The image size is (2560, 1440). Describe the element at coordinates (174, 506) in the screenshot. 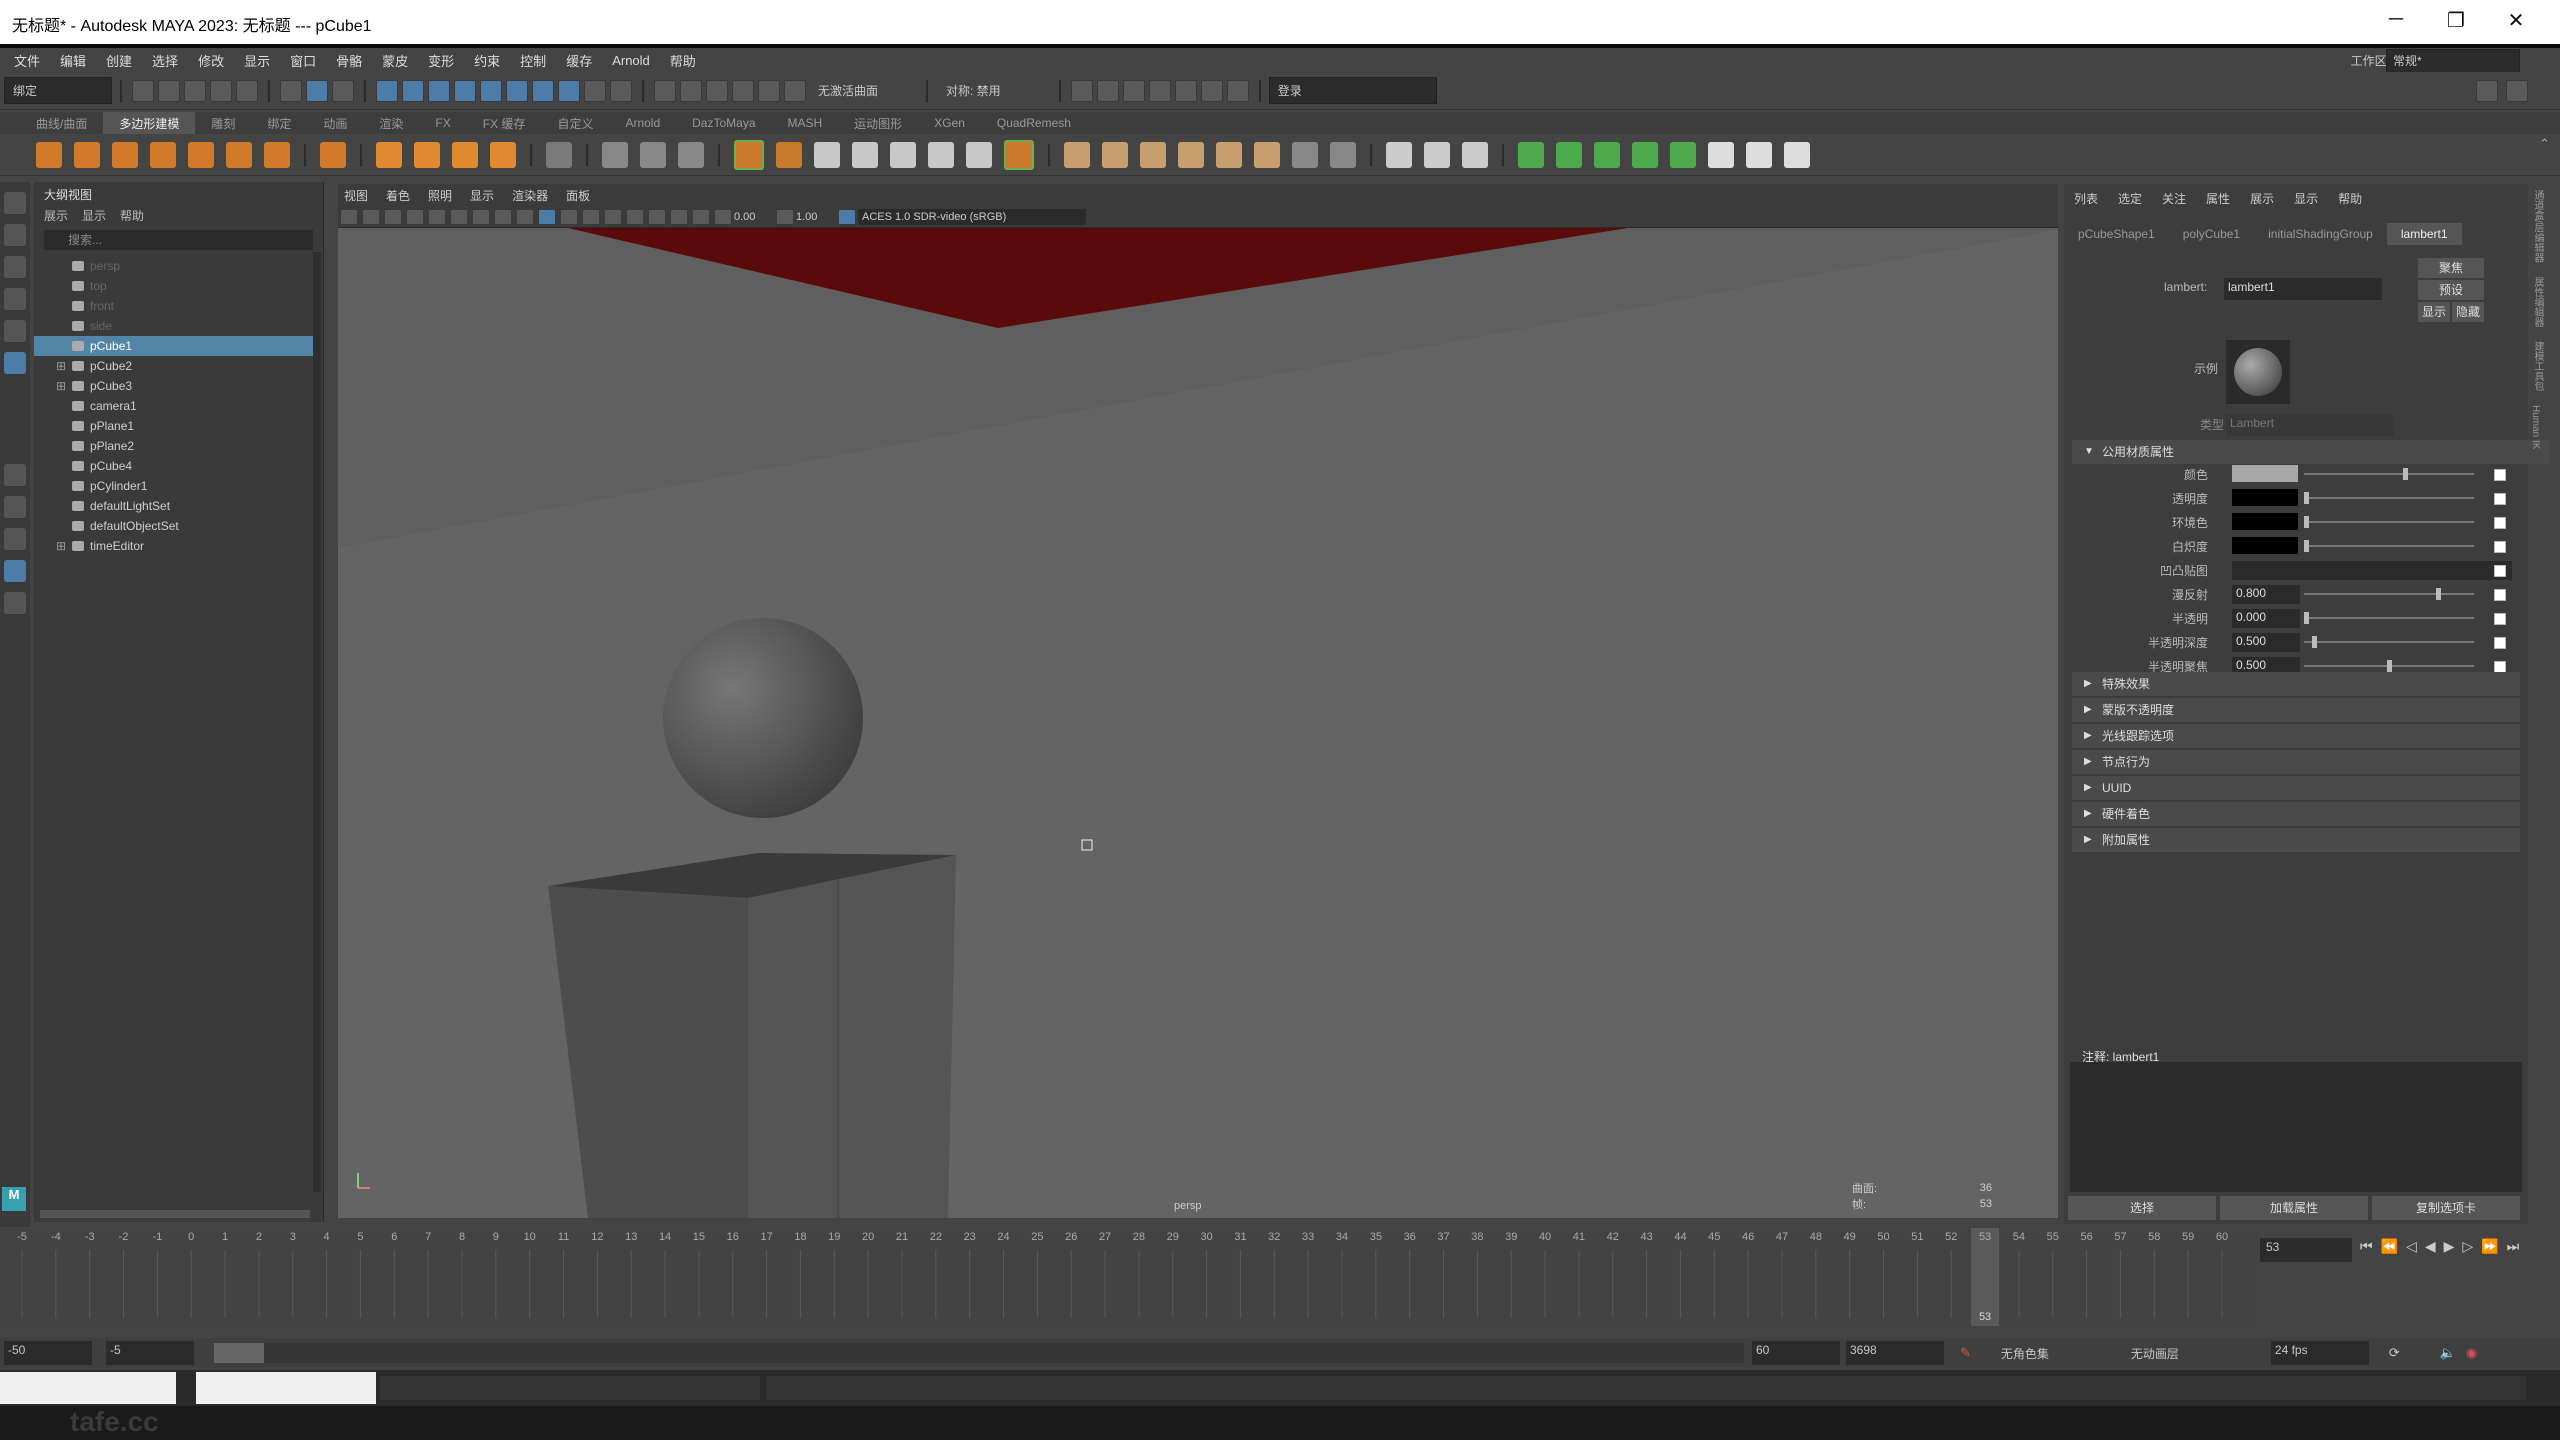

I see `outliner-item: defaultLightSet` at that location.